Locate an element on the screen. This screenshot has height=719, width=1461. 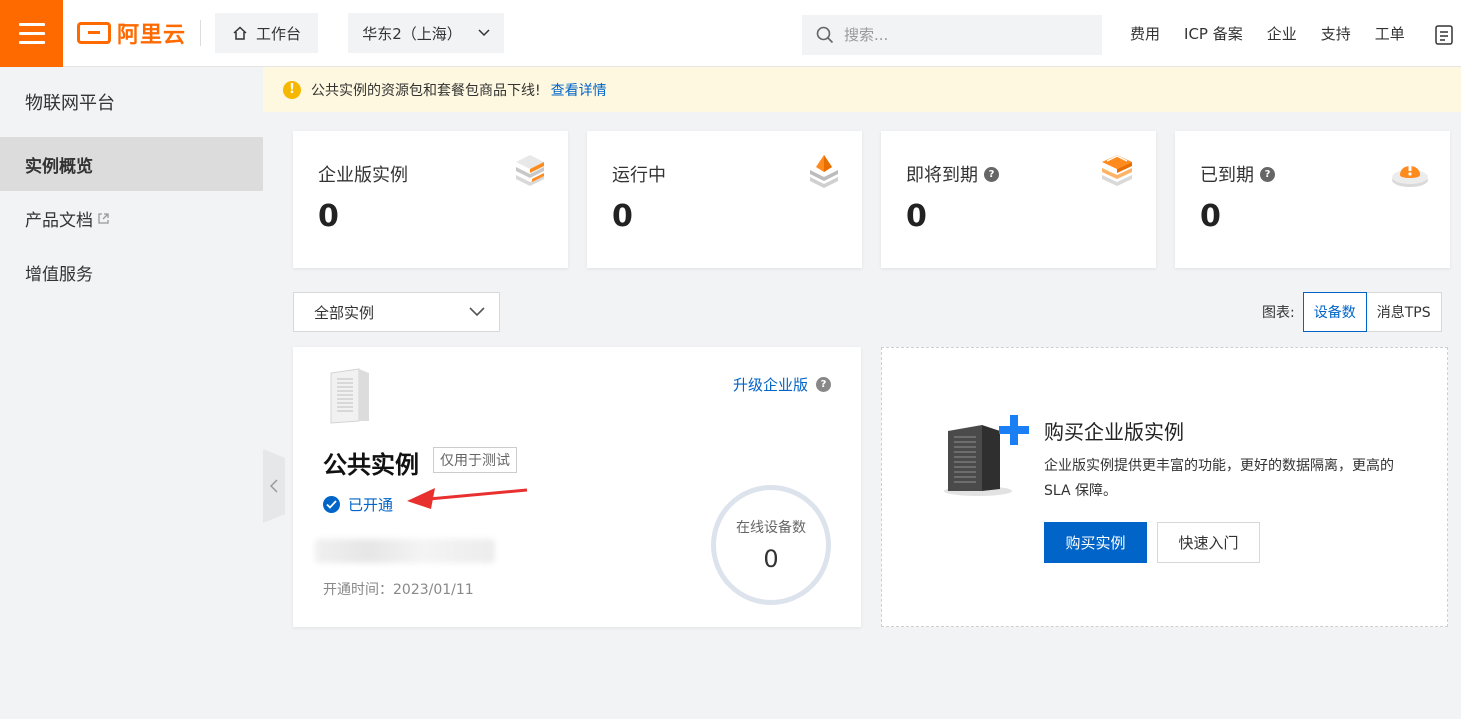
chart-option-label: 设备数 is located at coordinates (1334, 313).